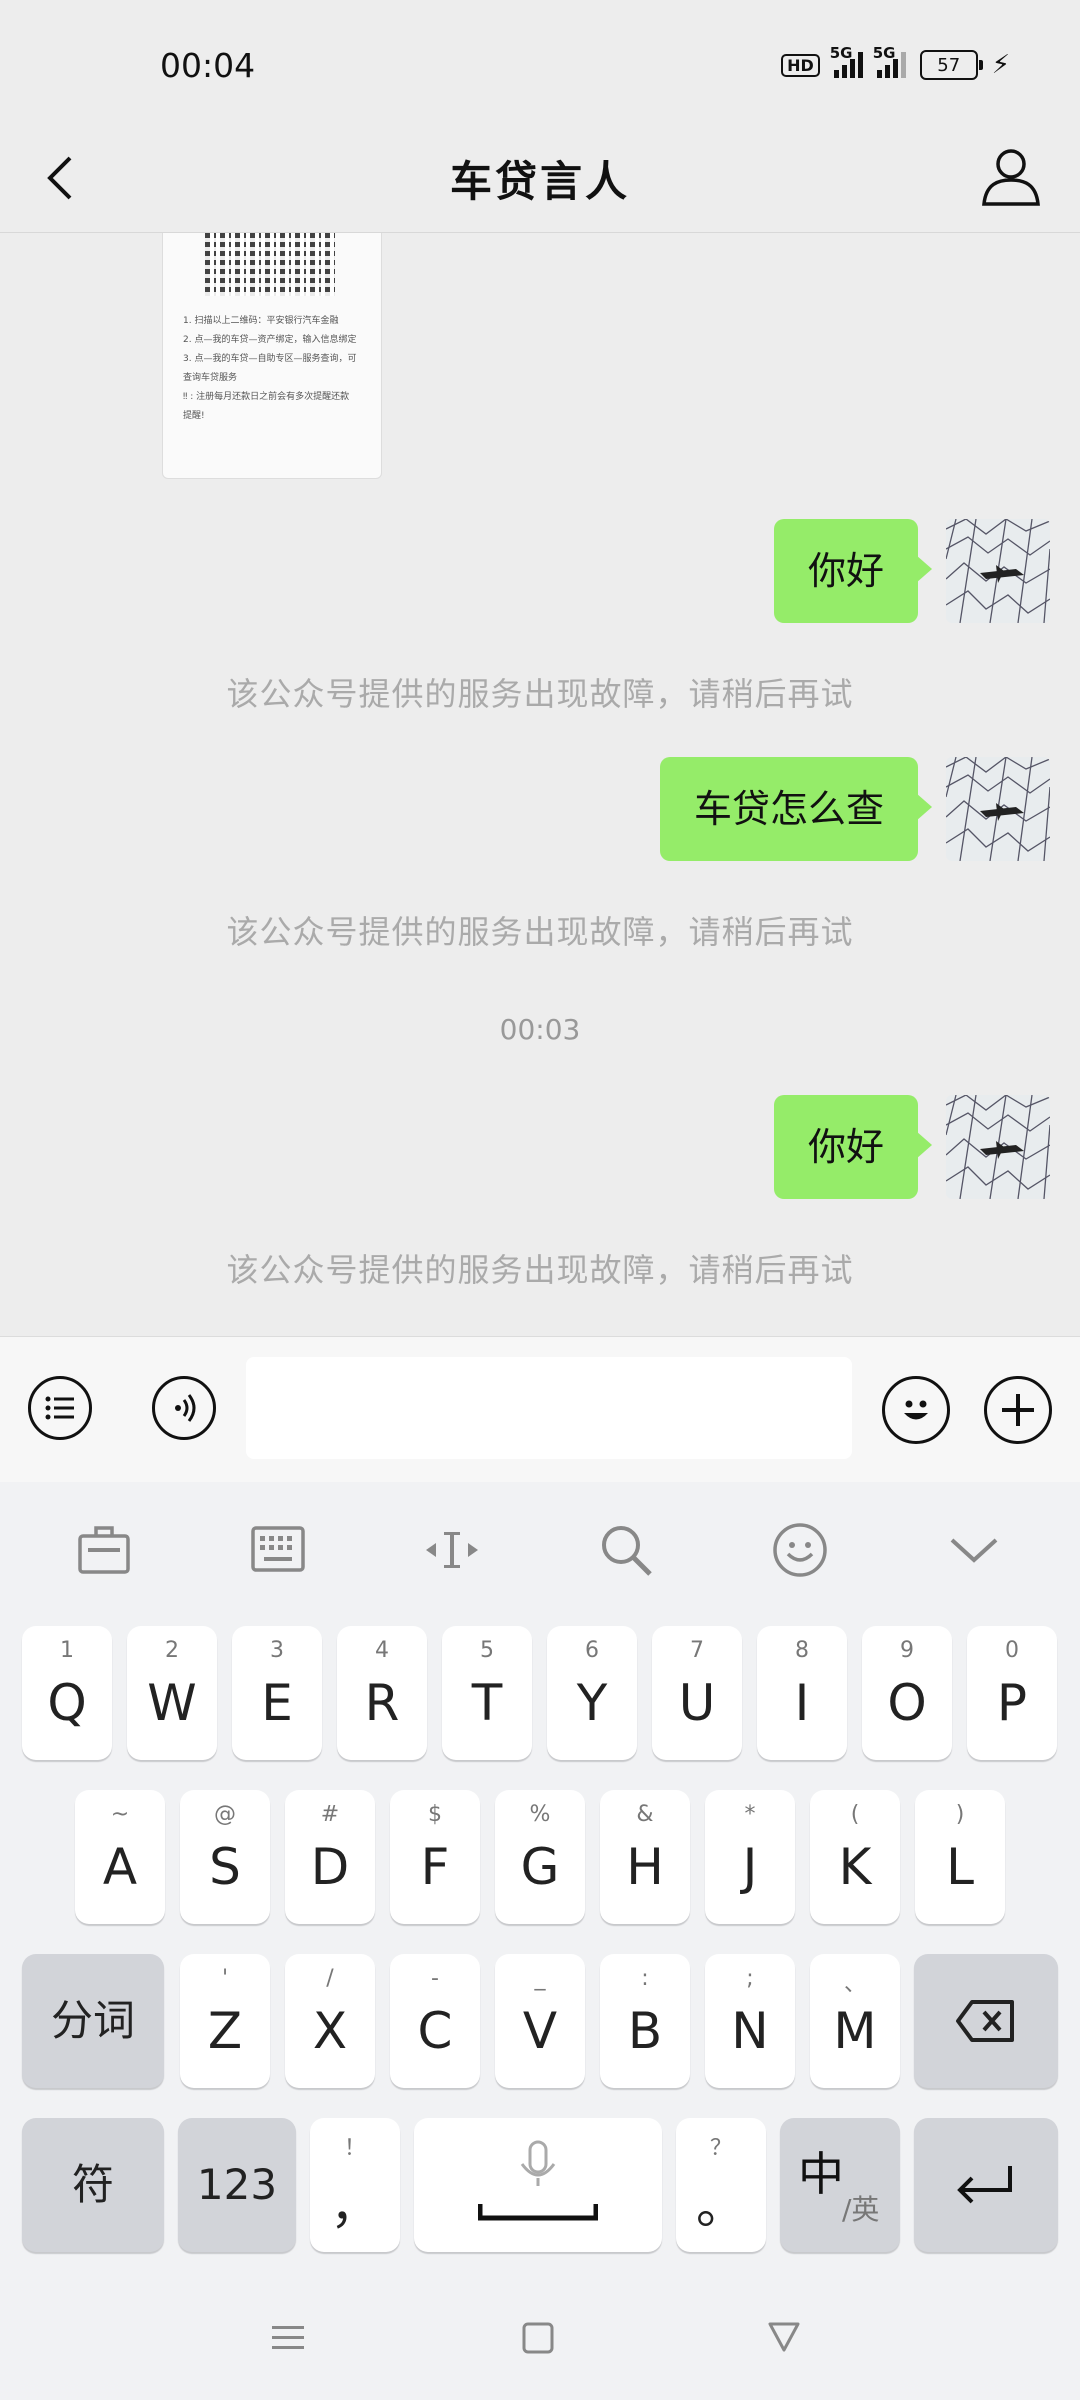 This screenshot has width=1080, height=2400. Describe the element at coordinates (986, 2021) in the screenshot. I see `backspace-key` at that location.